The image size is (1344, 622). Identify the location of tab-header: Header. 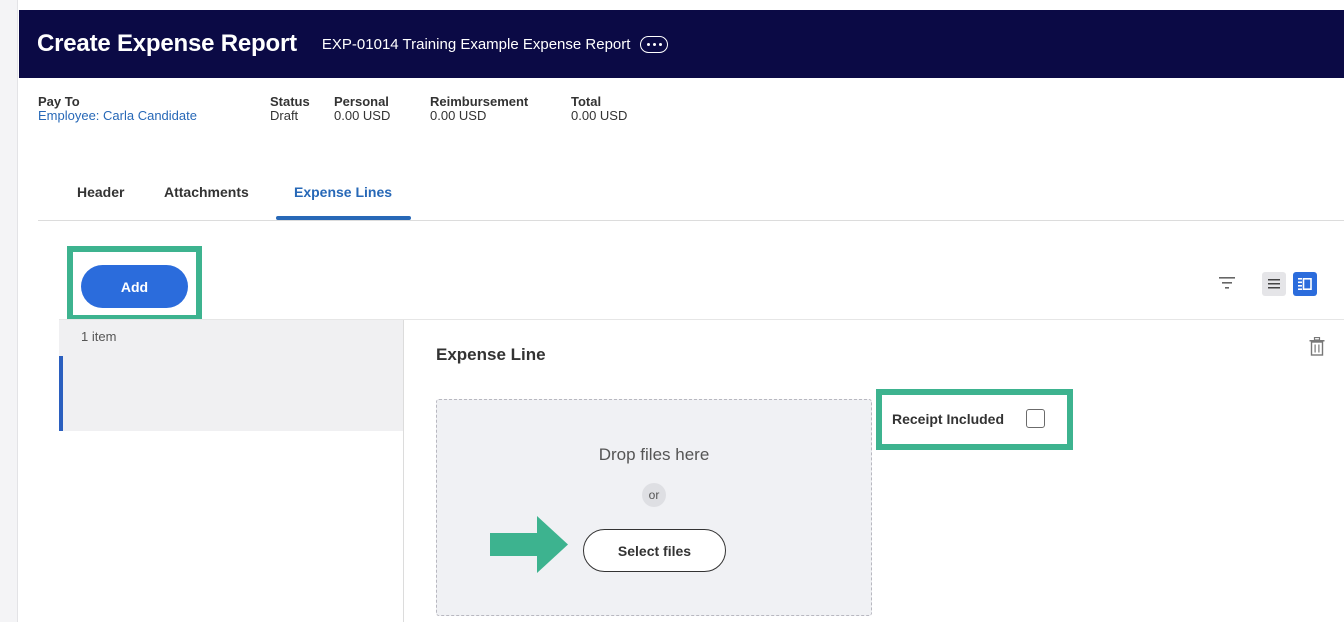
(100, 192).